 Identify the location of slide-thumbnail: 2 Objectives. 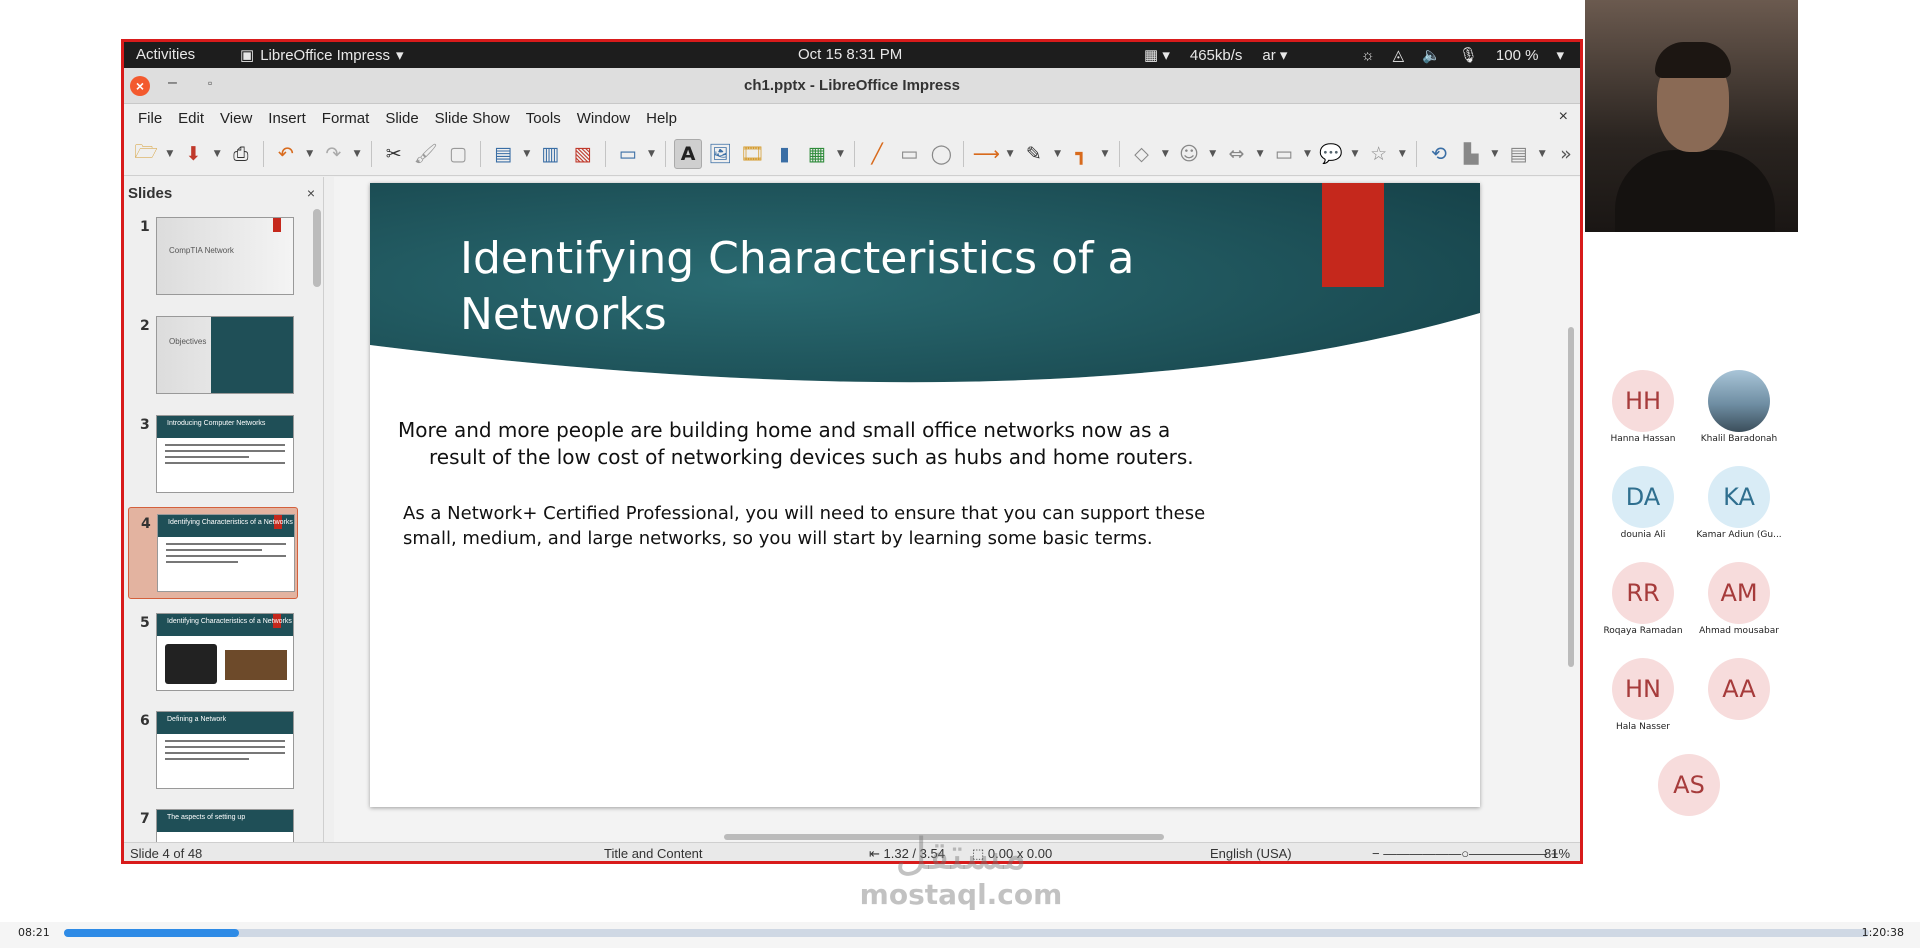
(213, 356).